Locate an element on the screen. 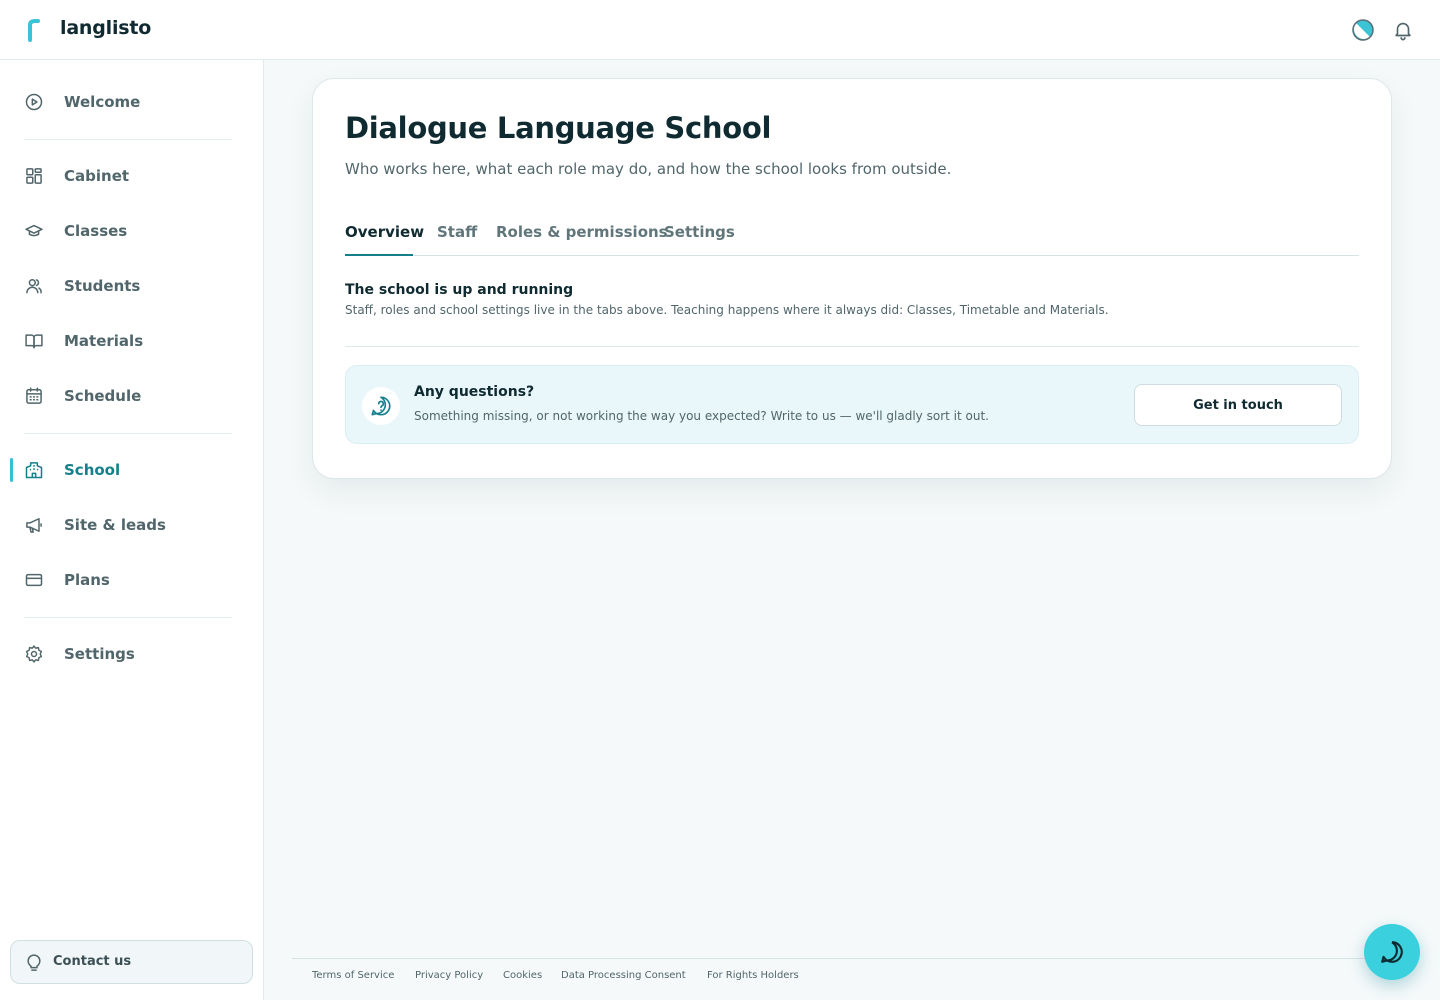 The width and height of the screenshot is (1440, 1000). footer-link-cookies: Cookies is located at coordinates (522, 975).